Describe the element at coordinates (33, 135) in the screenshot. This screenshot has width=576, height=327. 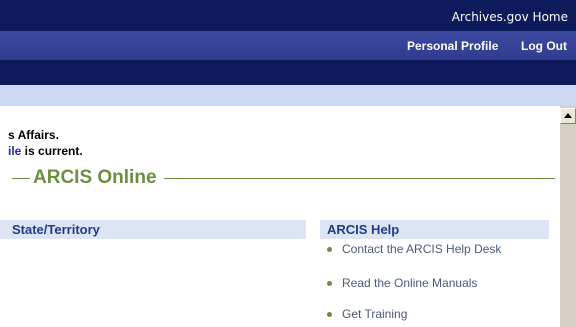
I see `status-text-line-1: s Affairs.` at that location.